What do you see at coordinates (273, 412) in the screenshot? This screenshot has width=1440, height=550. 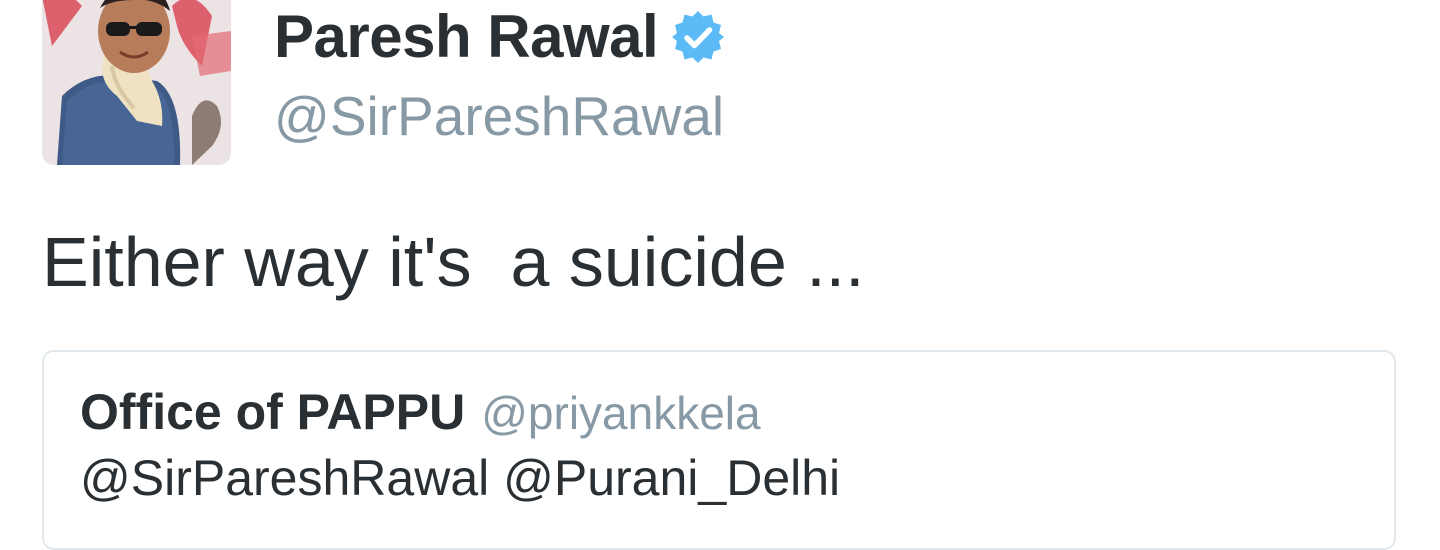 I see `quoted-author-name: Office of PAPPU` at bounding box center [273, 412].